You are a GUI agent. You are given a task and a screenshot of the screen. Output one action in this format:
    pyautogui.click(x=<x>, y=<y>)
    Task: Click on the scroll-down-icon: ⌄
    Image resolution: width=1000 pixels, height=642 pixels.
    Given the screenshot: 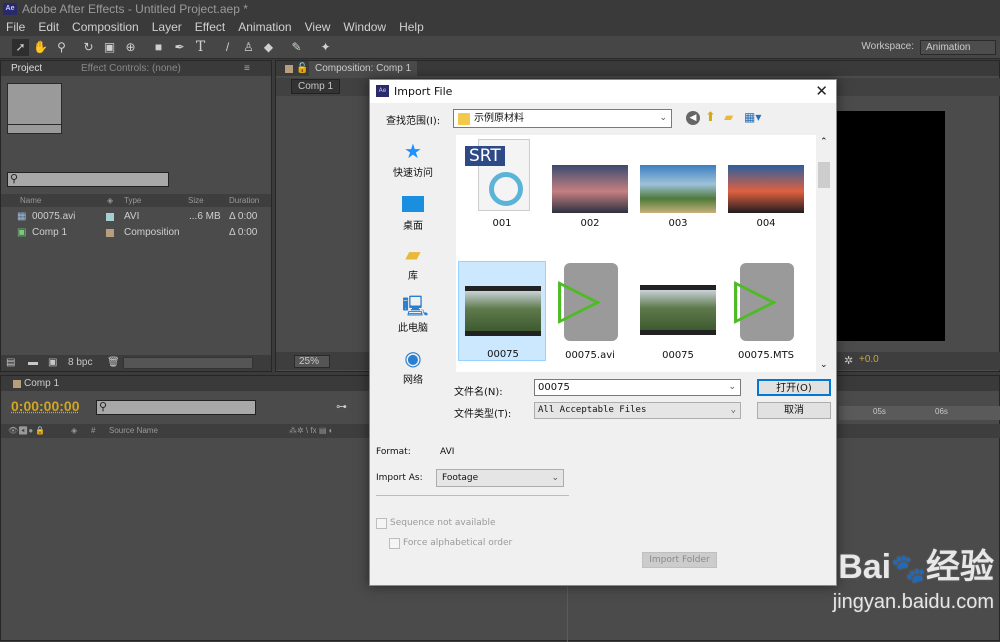 What is the action you would take?
    pyautogui.click(x=824, y=365)
    